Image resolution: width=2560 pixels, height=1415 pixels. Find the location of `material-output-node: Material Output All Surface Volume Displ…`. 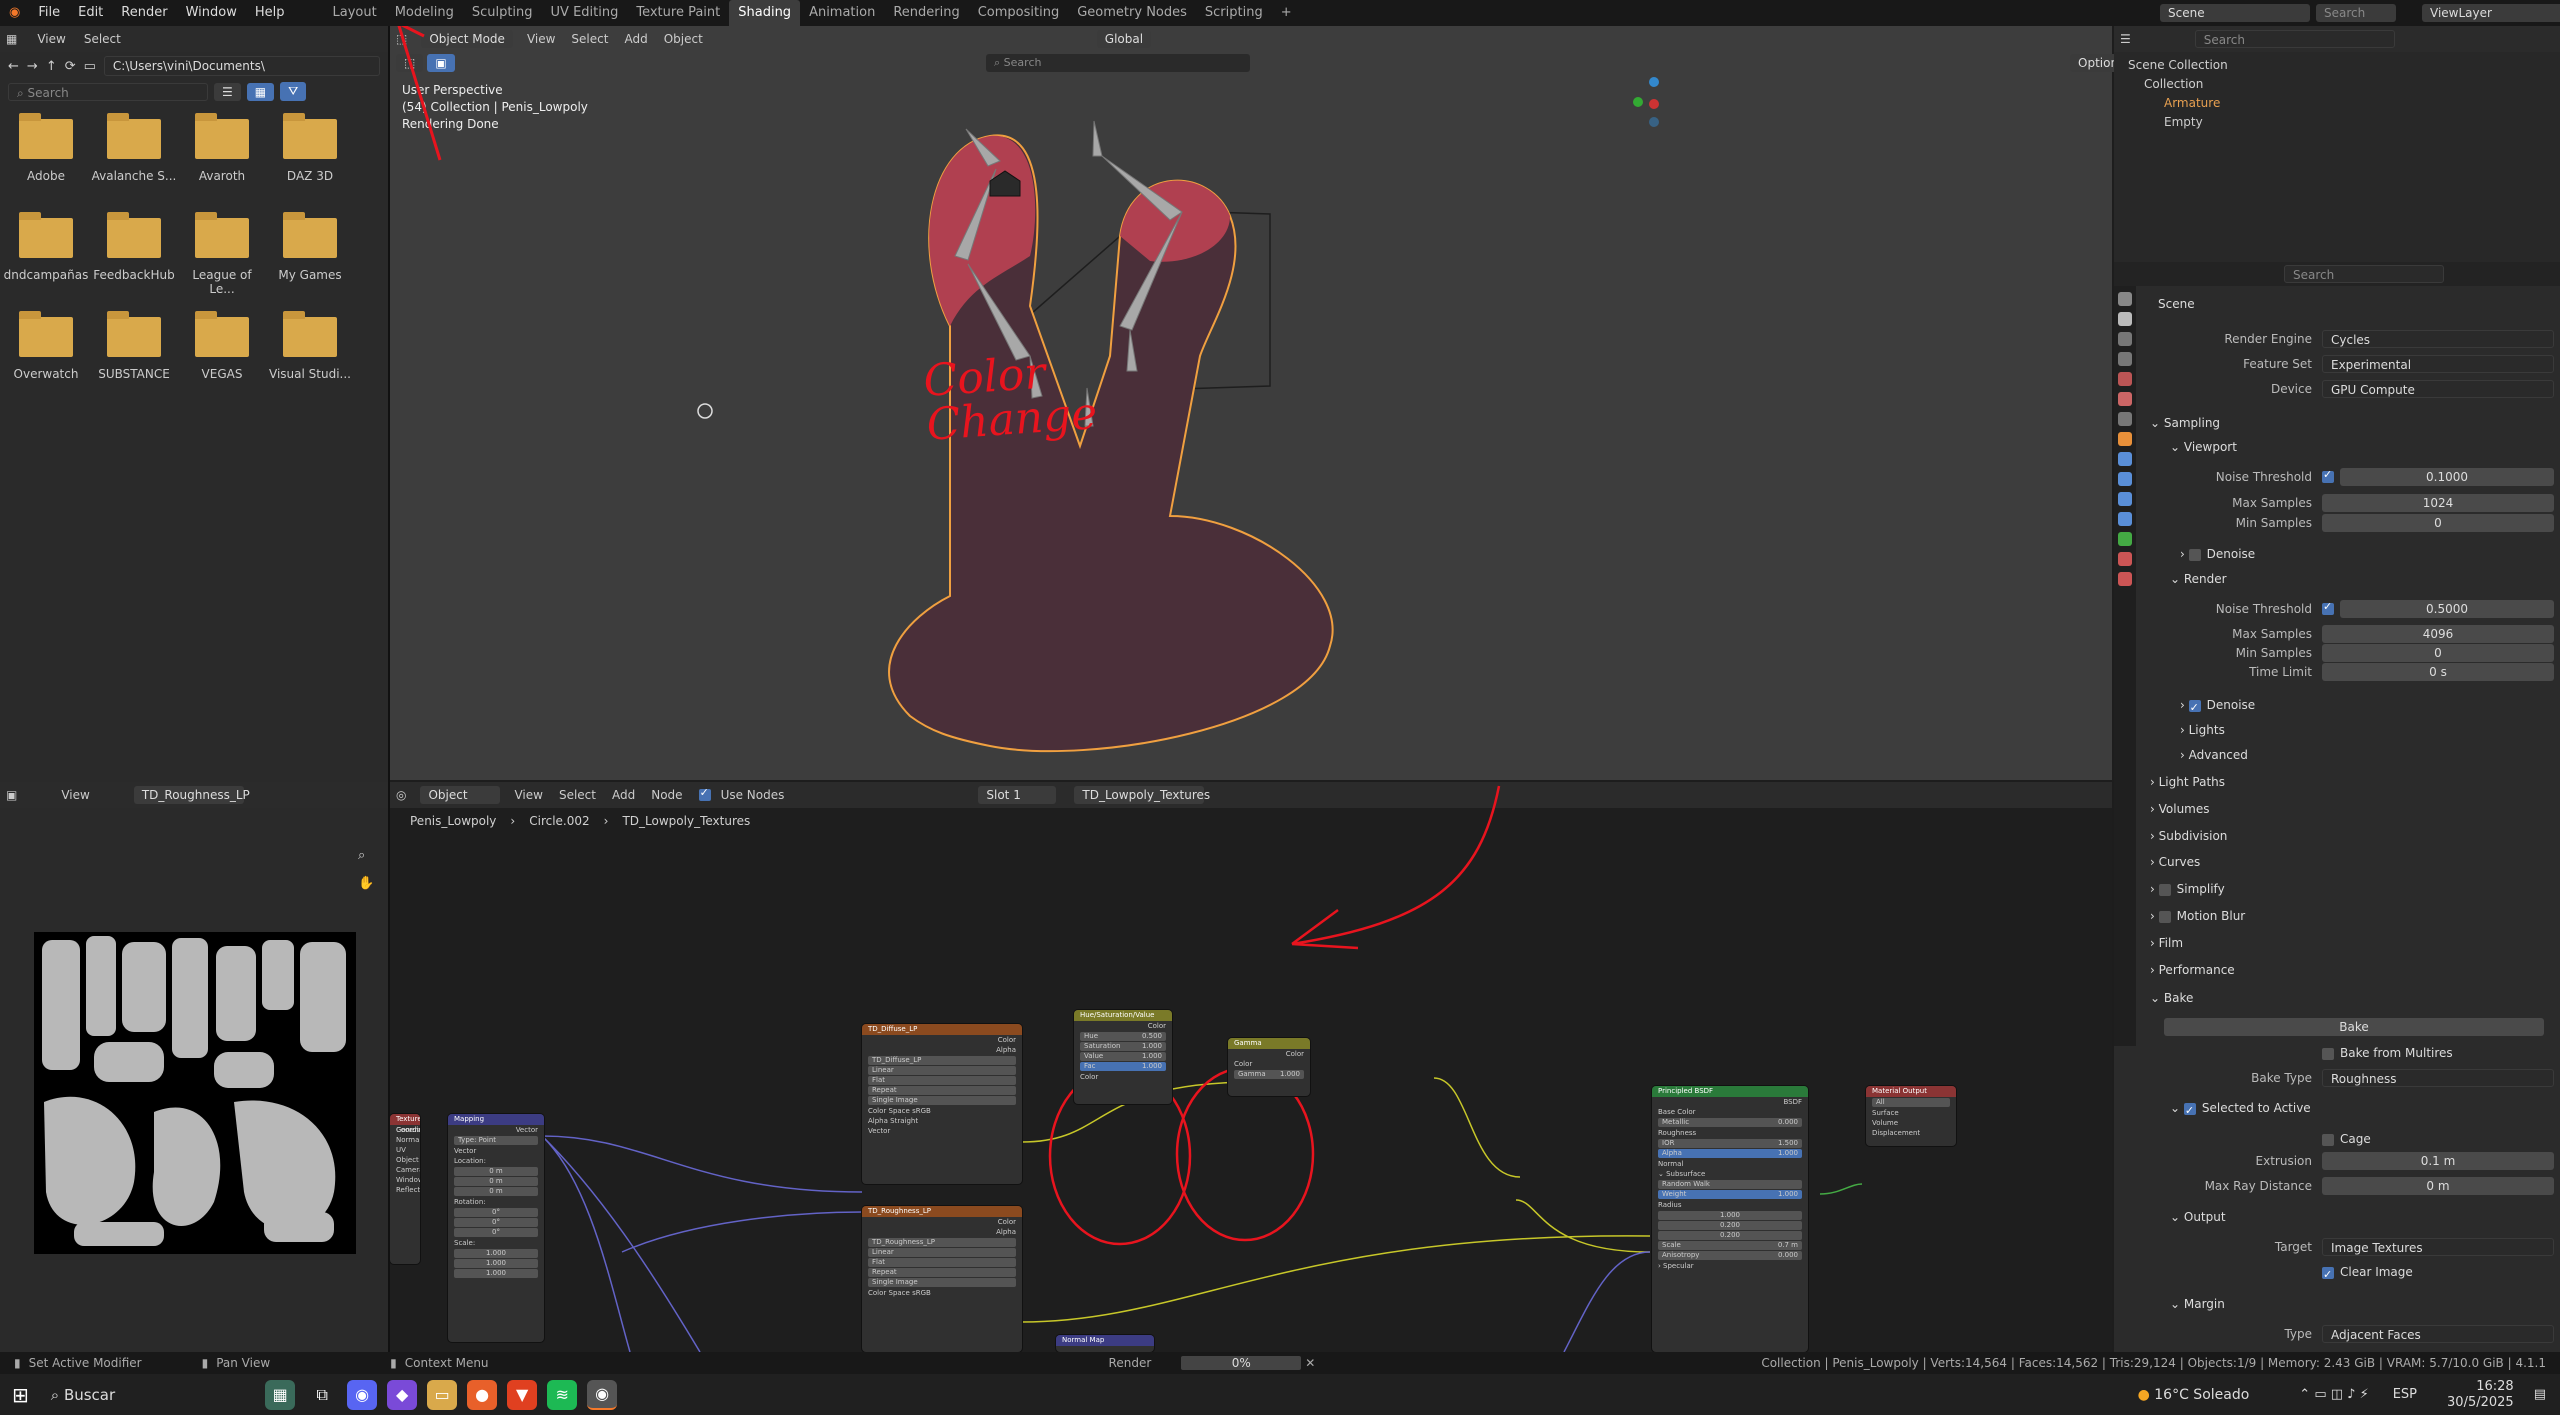

material-output-node: Material Output All Surface Volume Displ… is located at coordinates (1911, 1116).